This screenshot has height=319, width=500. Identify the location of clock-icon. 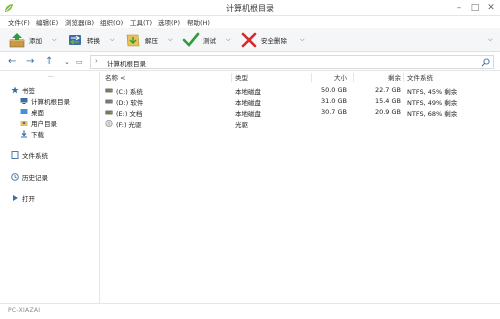
(15, 177).